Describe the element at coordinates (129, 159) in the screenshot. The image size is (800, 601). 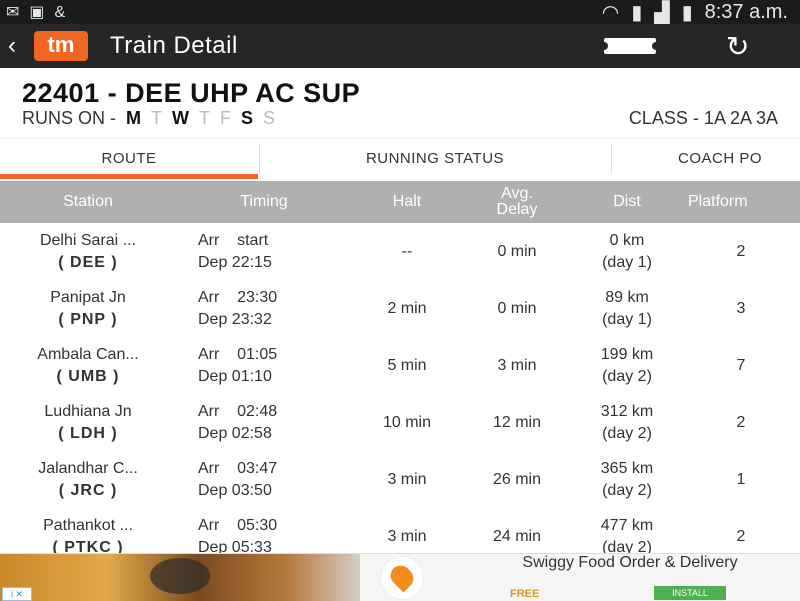
I see `tab-route: ROUTE` at that location.